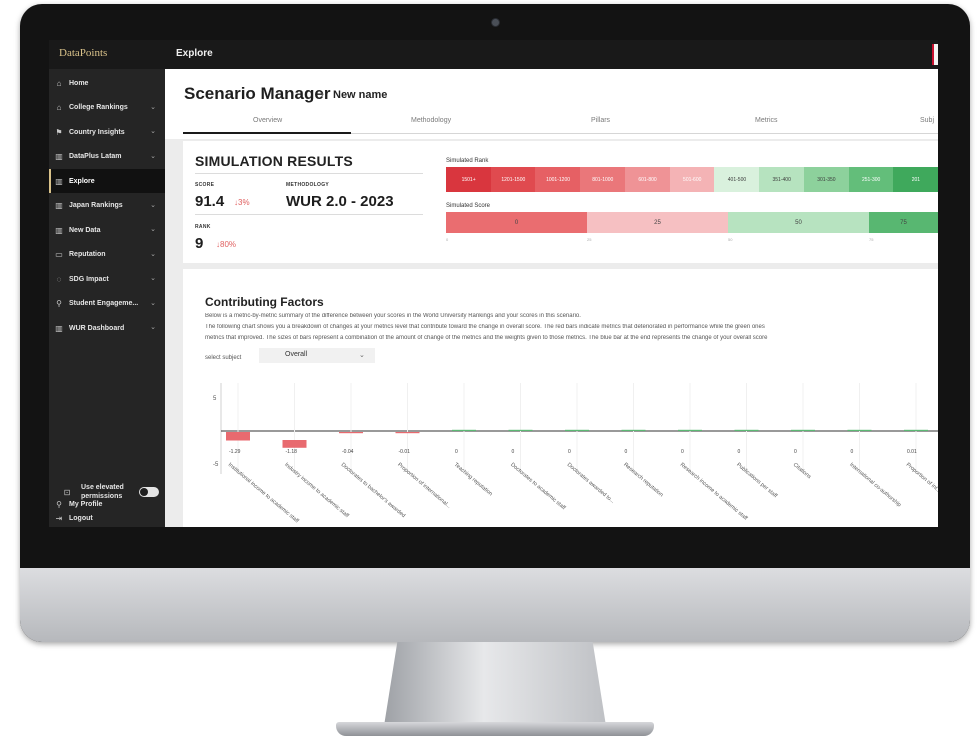 This screenshot has height=748, width=979. I want to click on sidebar-item-label: Logout, so click(81, 518).